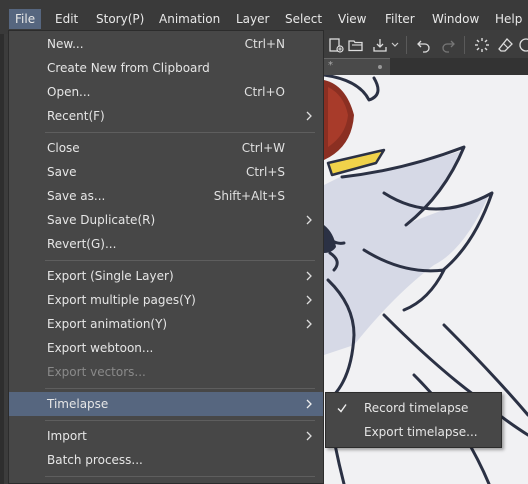  Describe the element at coordinates (166, 92) in the screenshot. I see `menu-item-open: Open... Ctrl+O` at that location.